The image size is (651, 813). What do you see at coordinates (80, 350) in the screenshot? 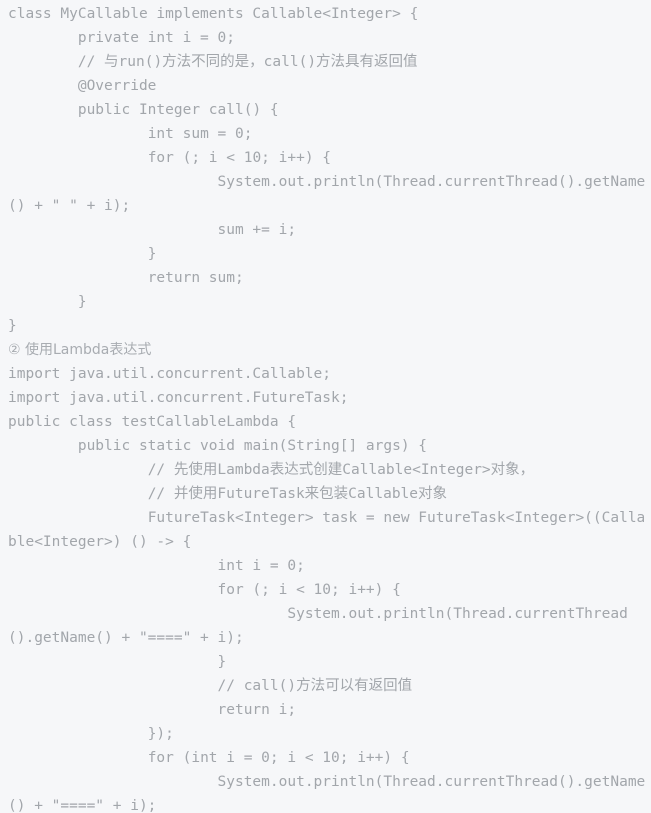
I see `section-heading-lambda: ② 使用Lambda表达式` at bounding box center [80, 350].